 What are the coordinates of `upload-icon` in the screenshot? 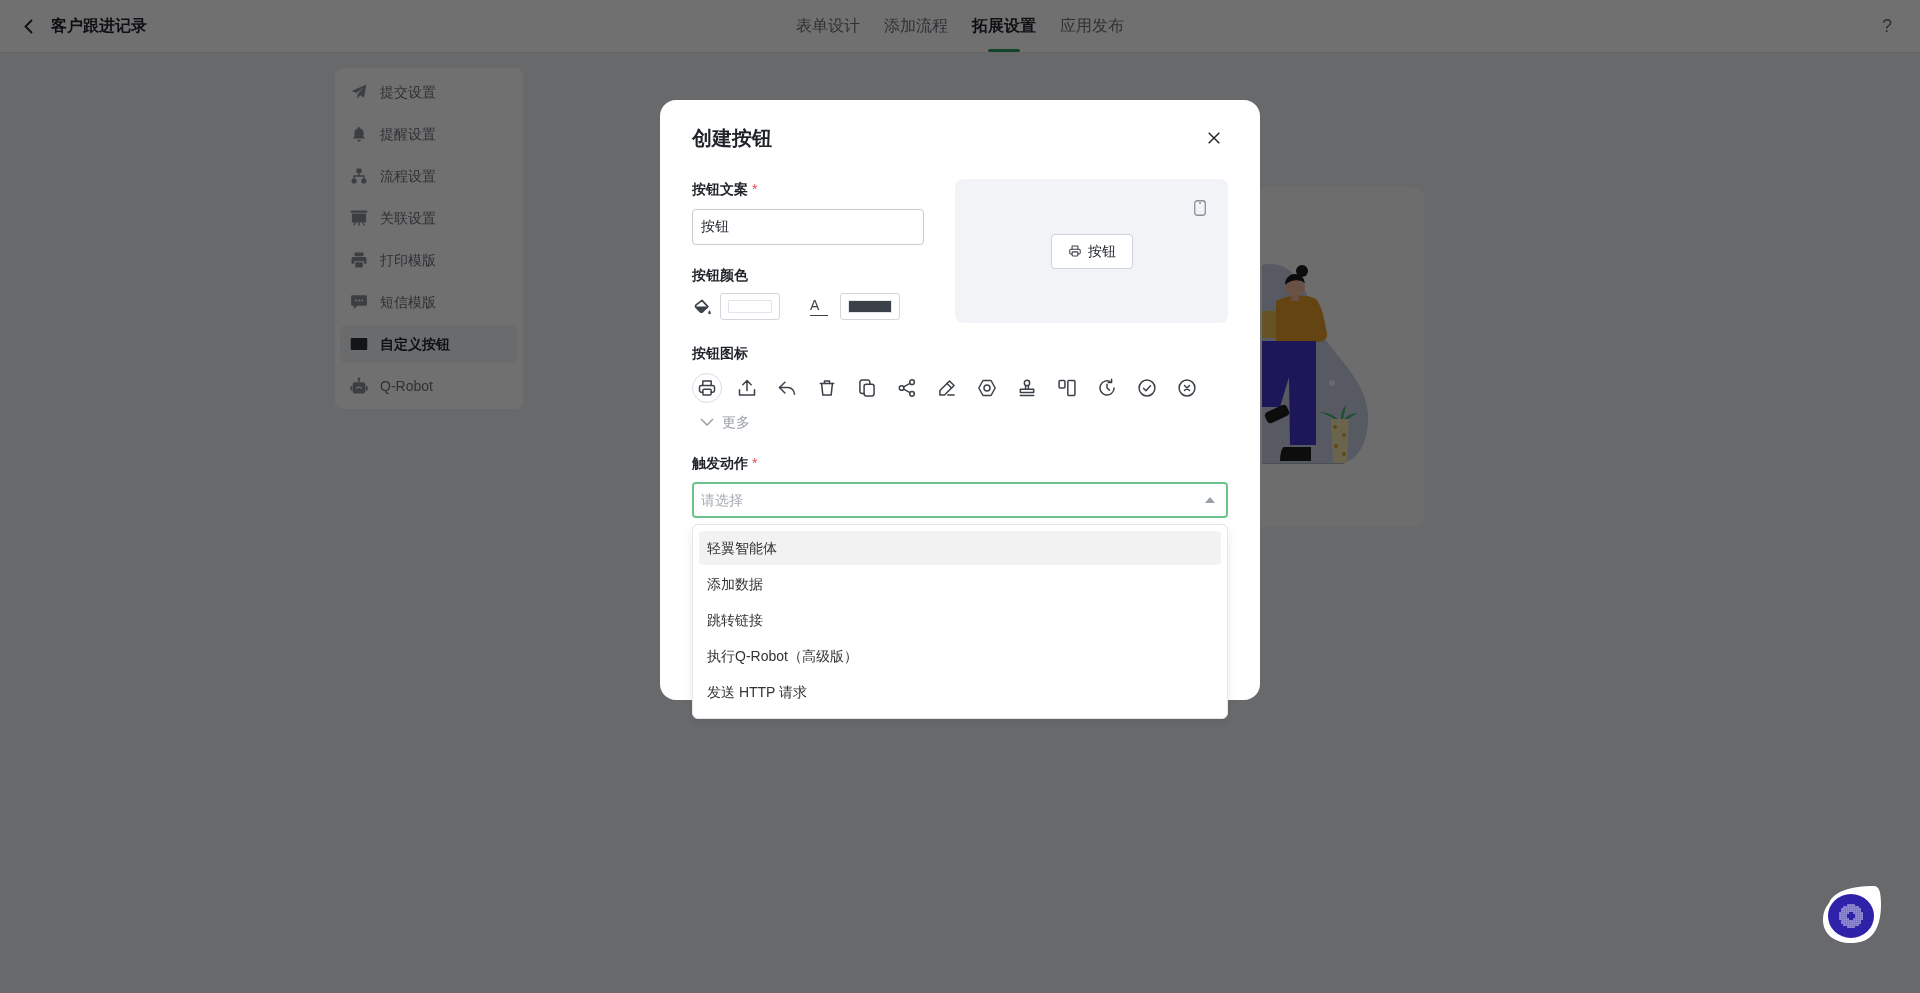 It's located at (747, 388).